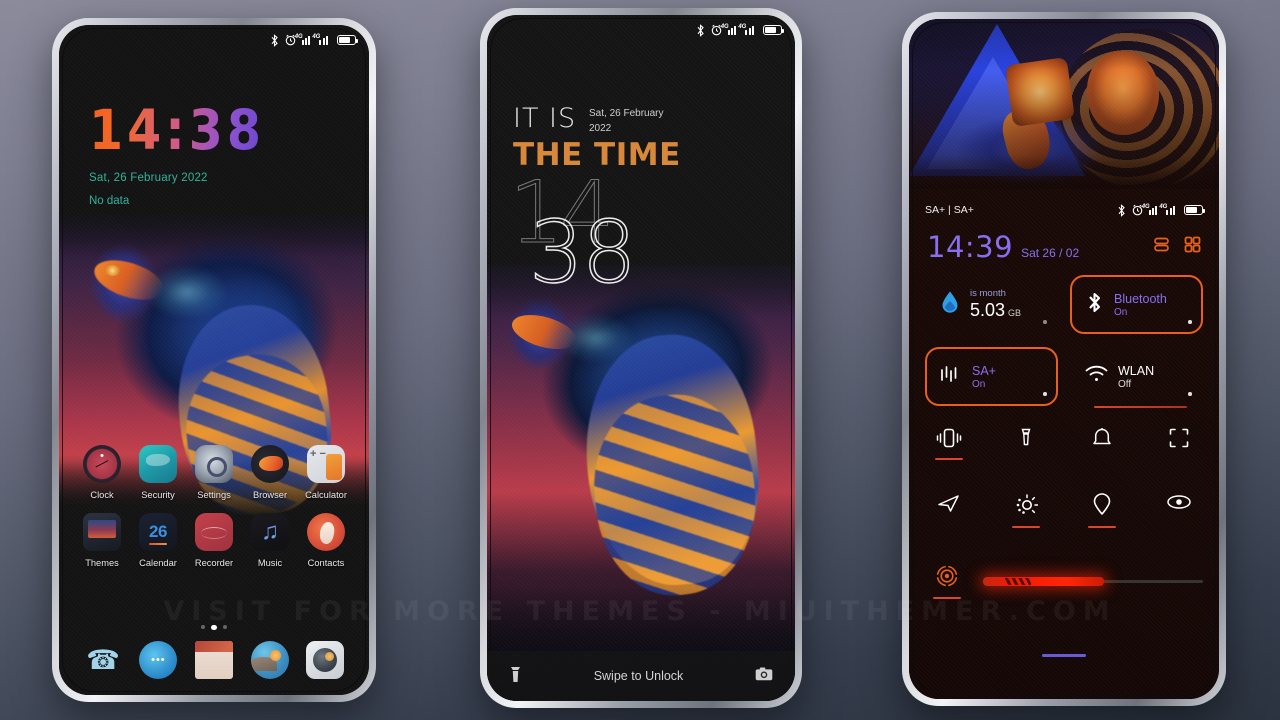 The width and height of the screenshot is (1280, 720). I want to click on target-toggle, so click(947, 582).